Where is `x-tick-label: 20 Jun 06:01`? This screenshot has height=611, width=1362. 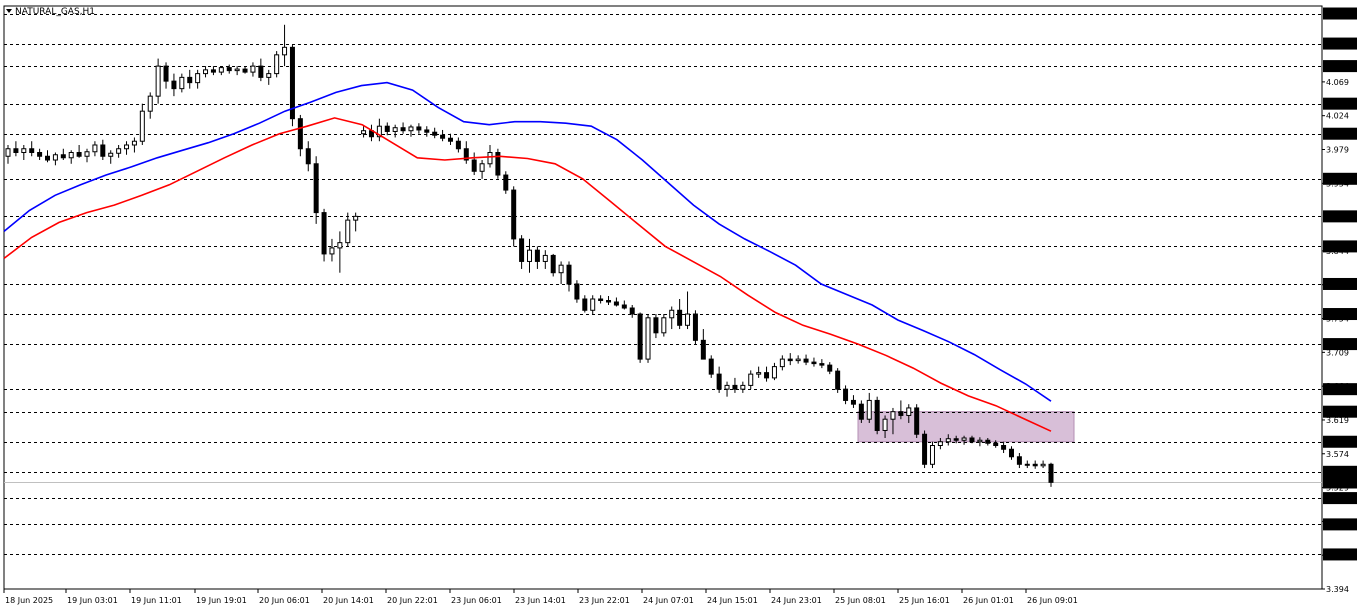 x-tick-label: 20 Jun 06:01 is located at coordinates (284, 600).